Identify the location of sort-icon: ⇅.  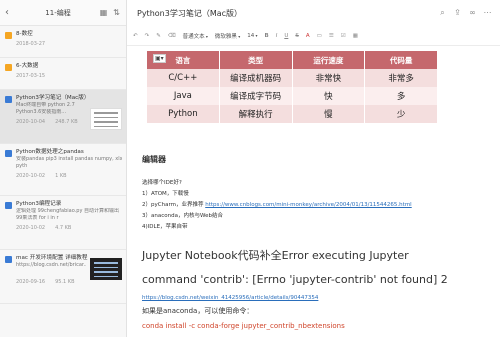
(116, 12).